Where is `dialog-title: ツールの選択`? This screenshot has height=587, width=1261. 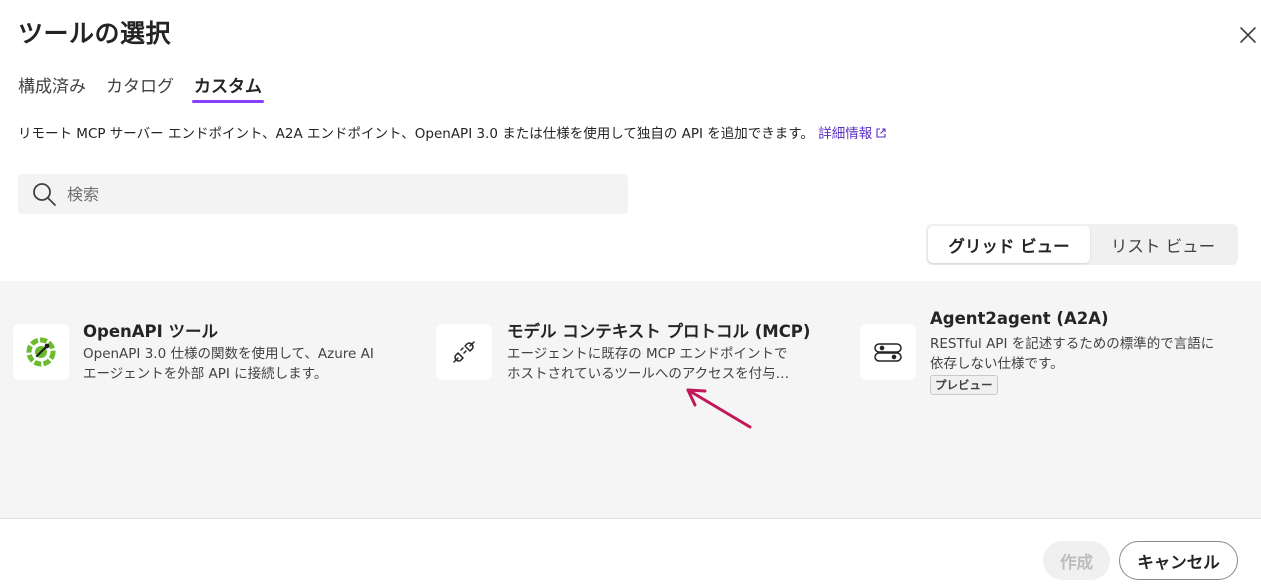
dialog-title: ツールの選択 is located at coordinates (95, 33).